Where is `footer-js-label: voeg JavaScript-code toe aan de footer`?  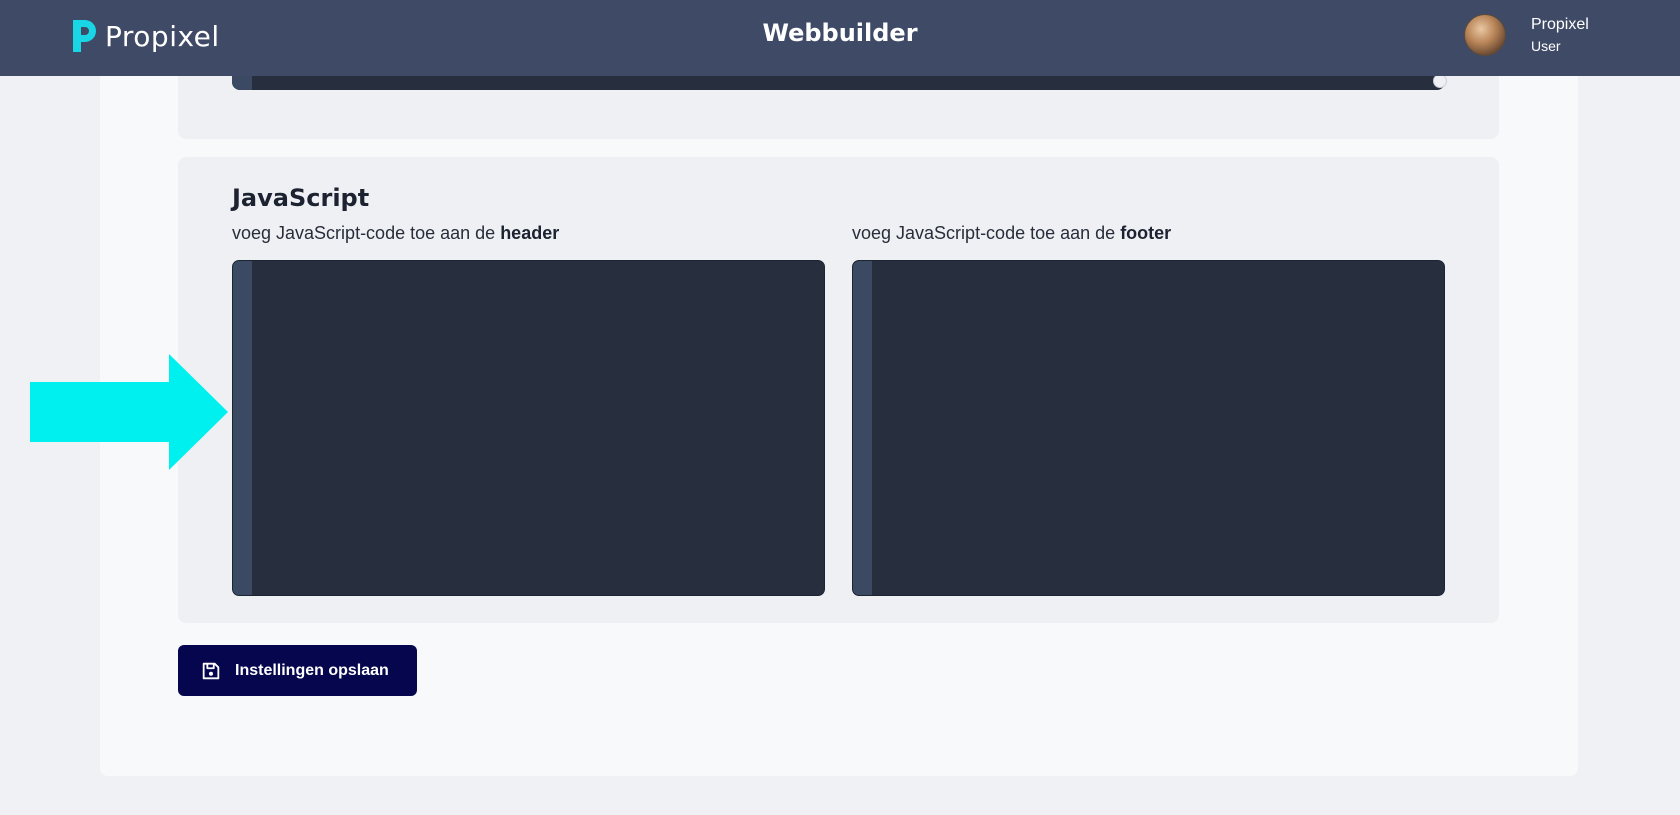 footer-js-label: voeg JavaScript-code toe aan de footer is located at coordinates (1011, 233).